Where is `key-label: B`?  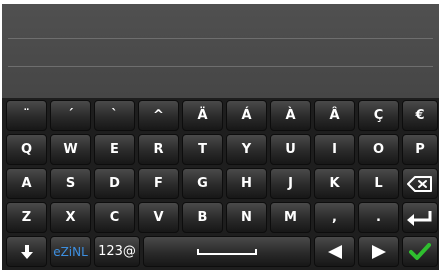
key-label: B is located at coordinates (202, 217).